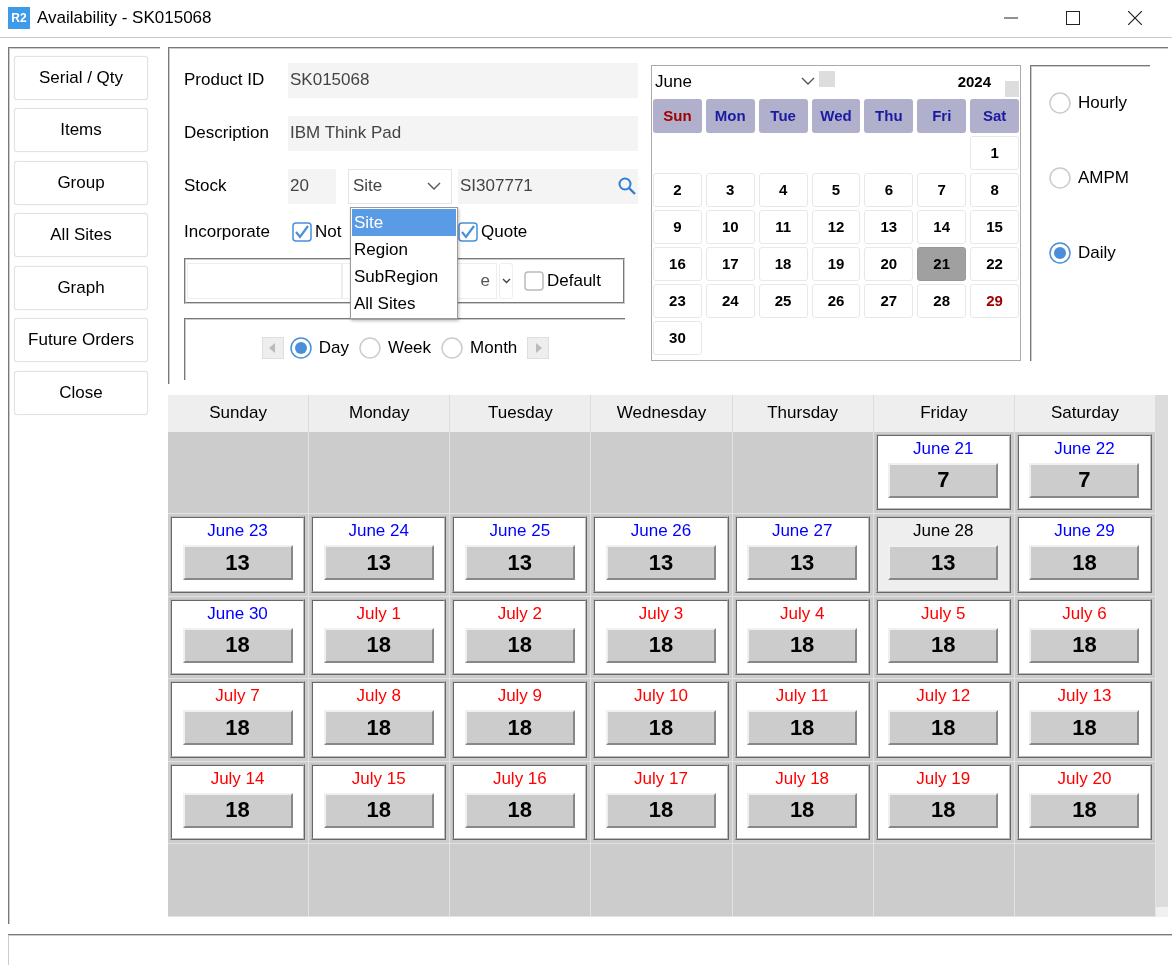 The image size is (1172, 965). I want to click on side-button: All Sites, so click(81, 235).